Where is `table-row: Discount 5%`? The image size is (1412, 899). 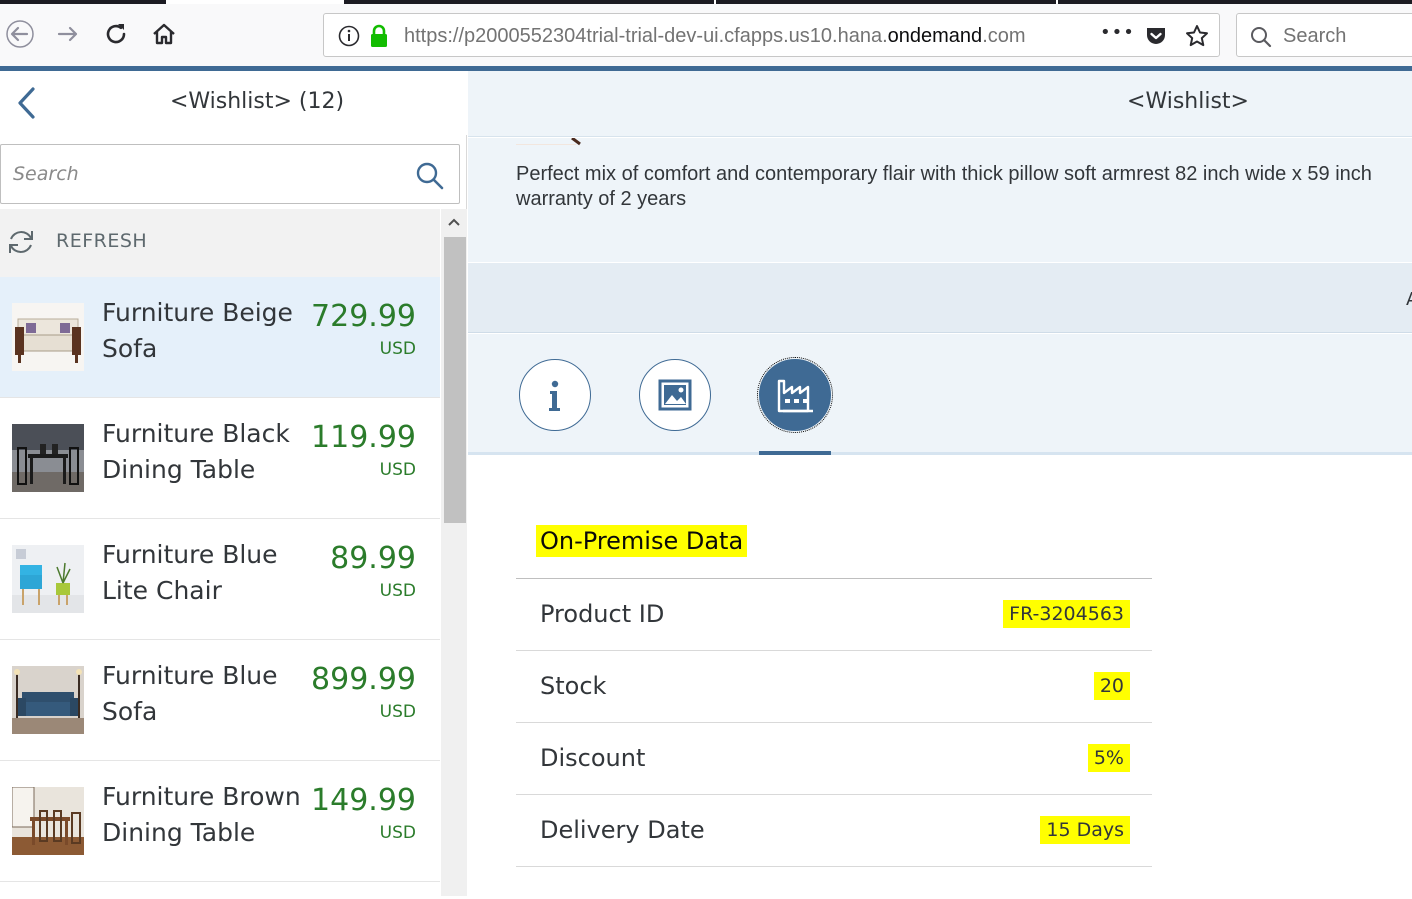 table-row: Discount 5% is located at coordinates (834, 759).